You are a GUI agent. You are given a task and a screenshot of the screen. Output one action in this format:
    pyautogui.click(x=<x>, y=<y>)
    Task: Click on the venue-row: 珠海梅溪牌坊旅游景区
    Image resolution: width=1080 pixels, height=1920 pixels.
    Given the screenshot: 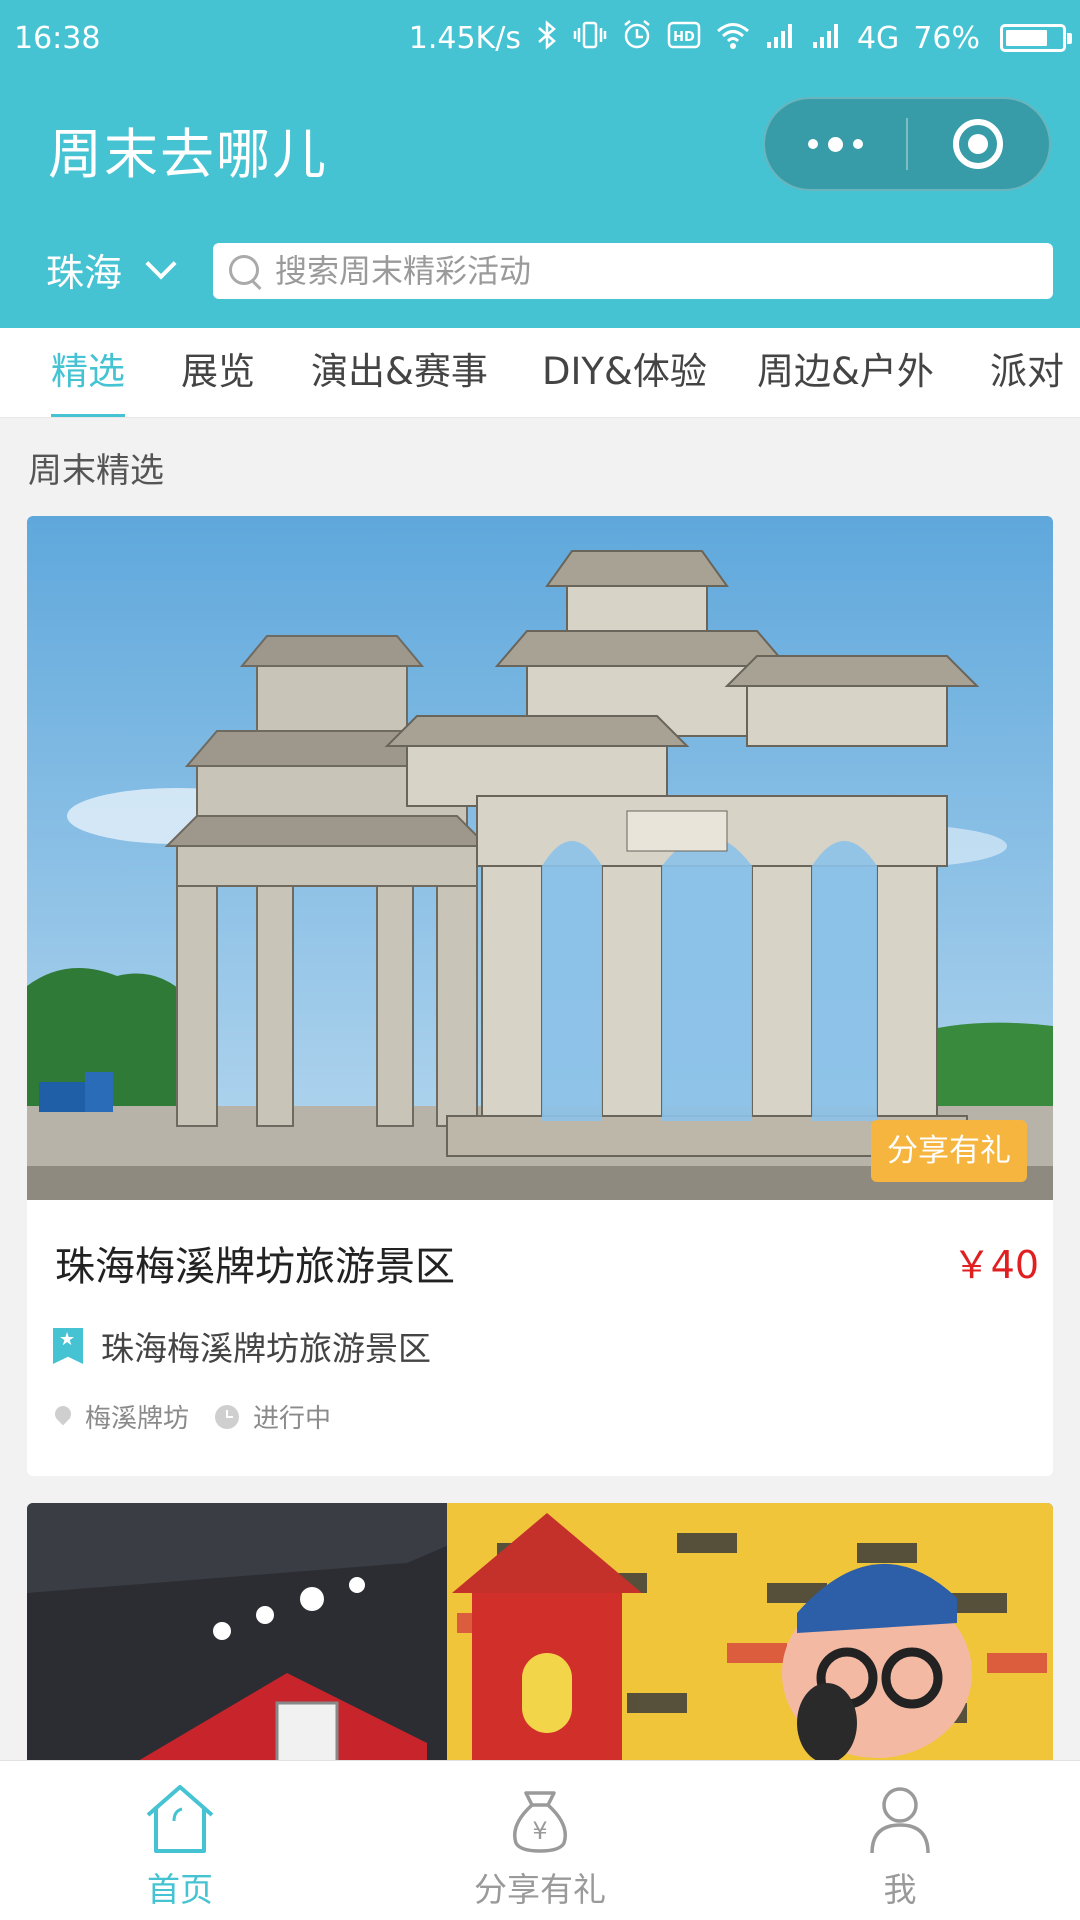 What is the action you would take?
    pyautogui.click(x=242, y=1346)
    